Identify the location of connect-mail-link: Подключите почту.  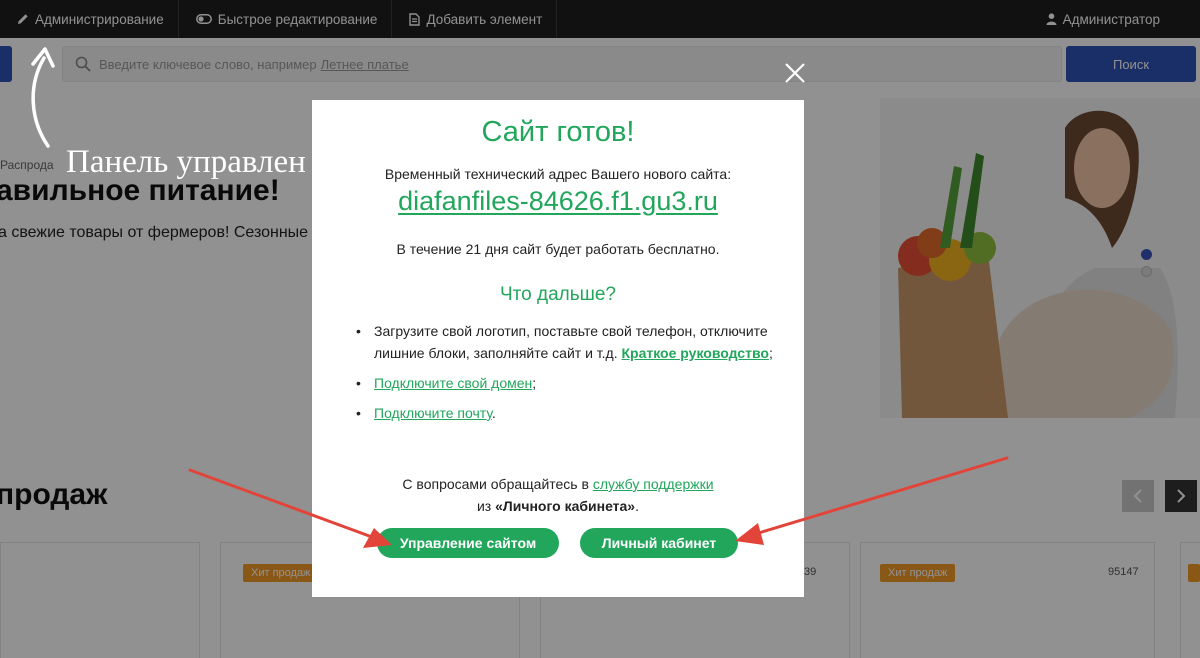
(433, 413).